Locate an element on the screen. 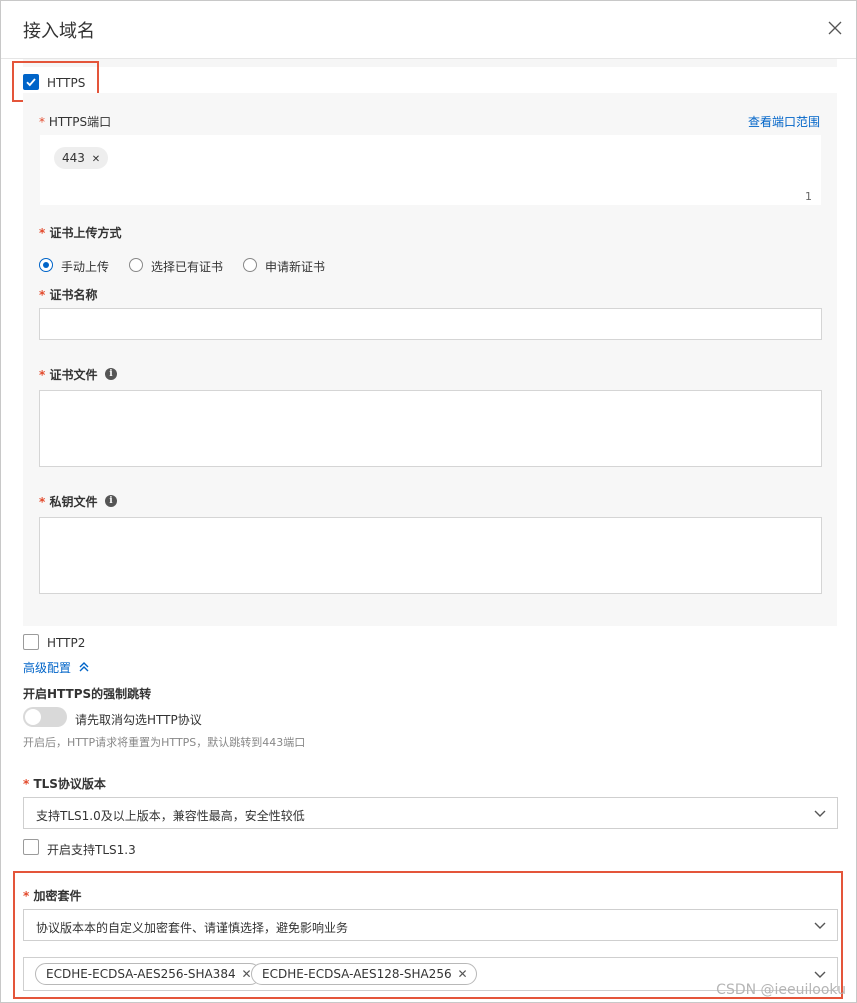 The height and width of the screenshot is (1003, 857). tls-version-value: 支持TLS1.0及以上版本，兼容性最高，安全性较低 is located at coordinates (170, 816).